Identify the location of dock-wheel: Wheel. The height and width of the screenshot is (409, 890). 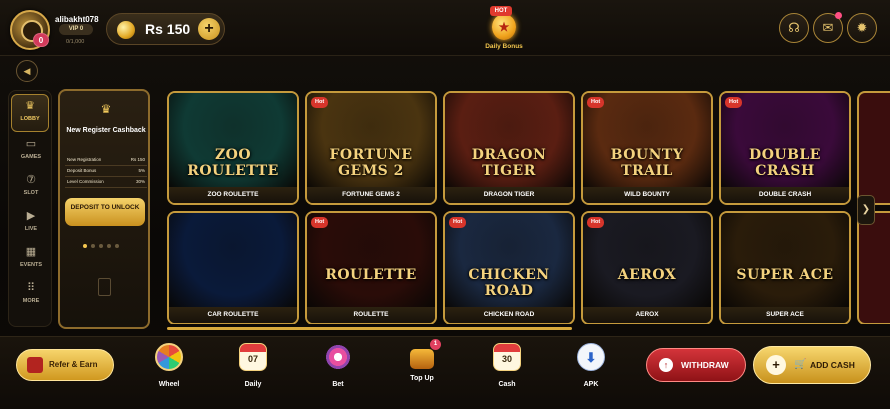
(169, 372).